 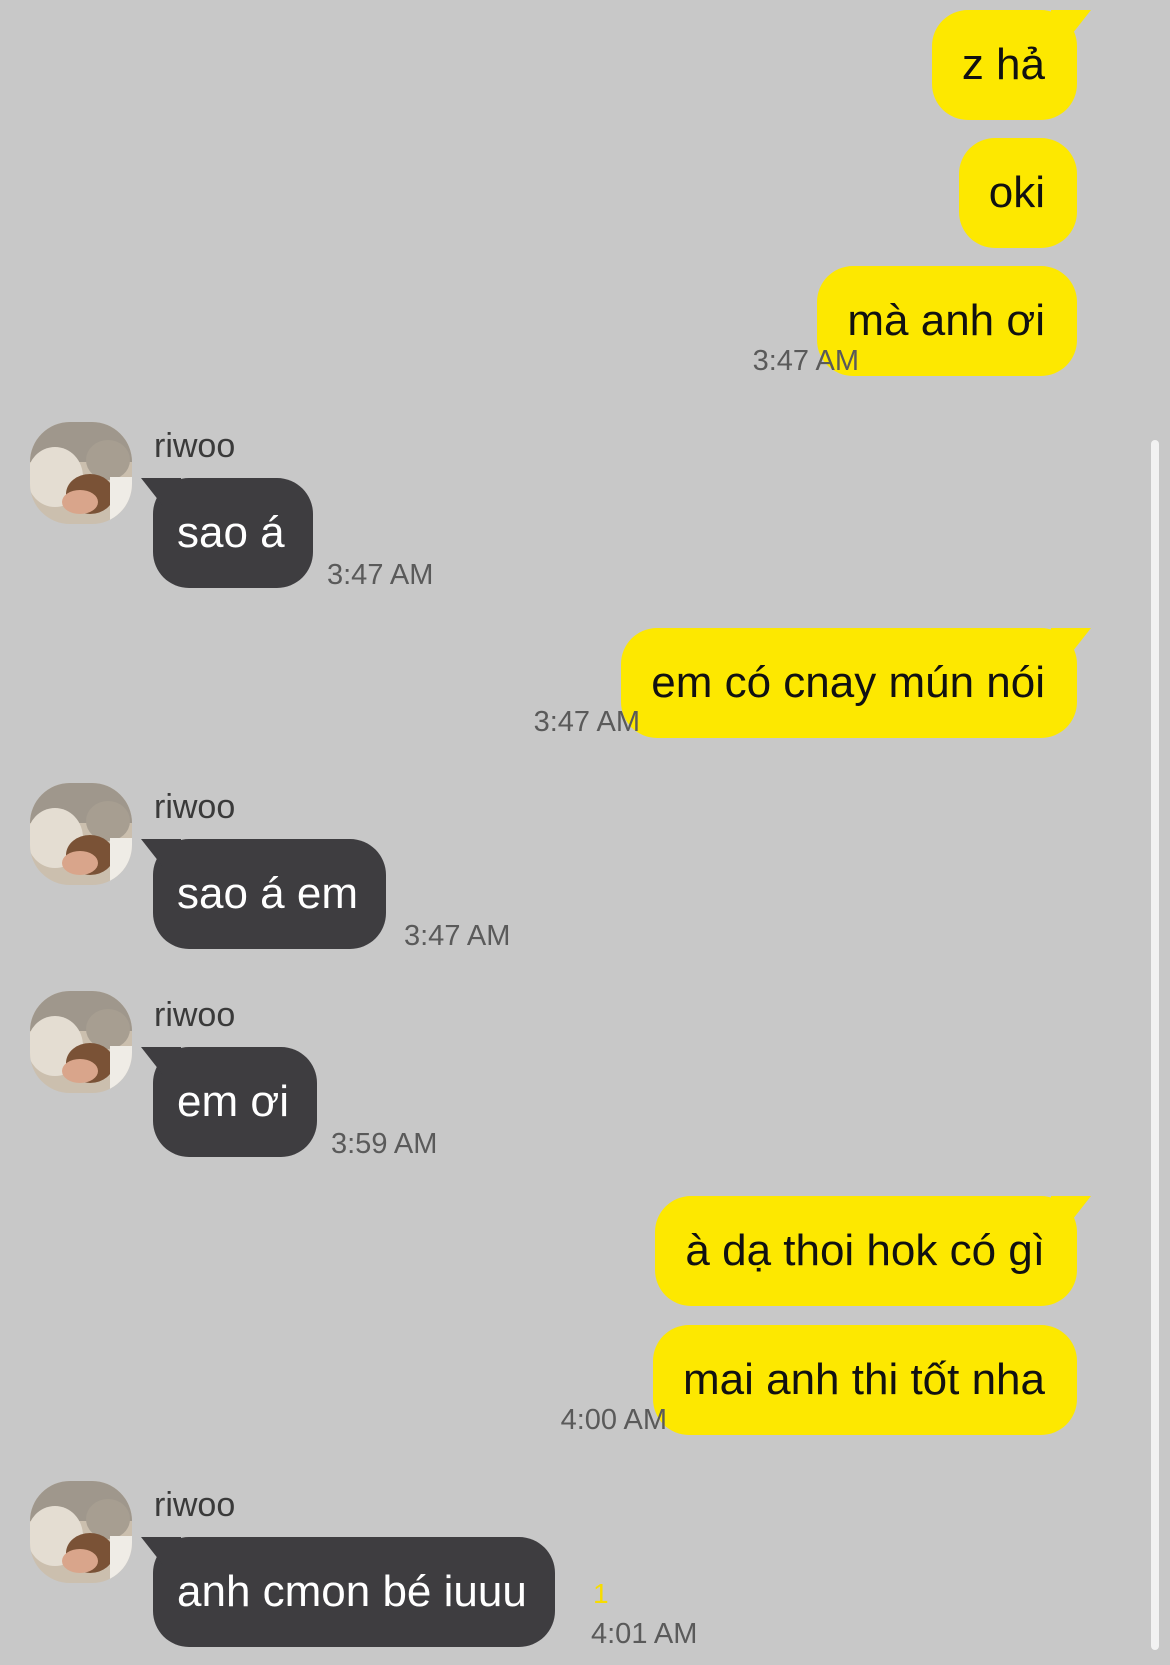 I want to click on message-bubble-received: sao á, so click(x=227, y=533).